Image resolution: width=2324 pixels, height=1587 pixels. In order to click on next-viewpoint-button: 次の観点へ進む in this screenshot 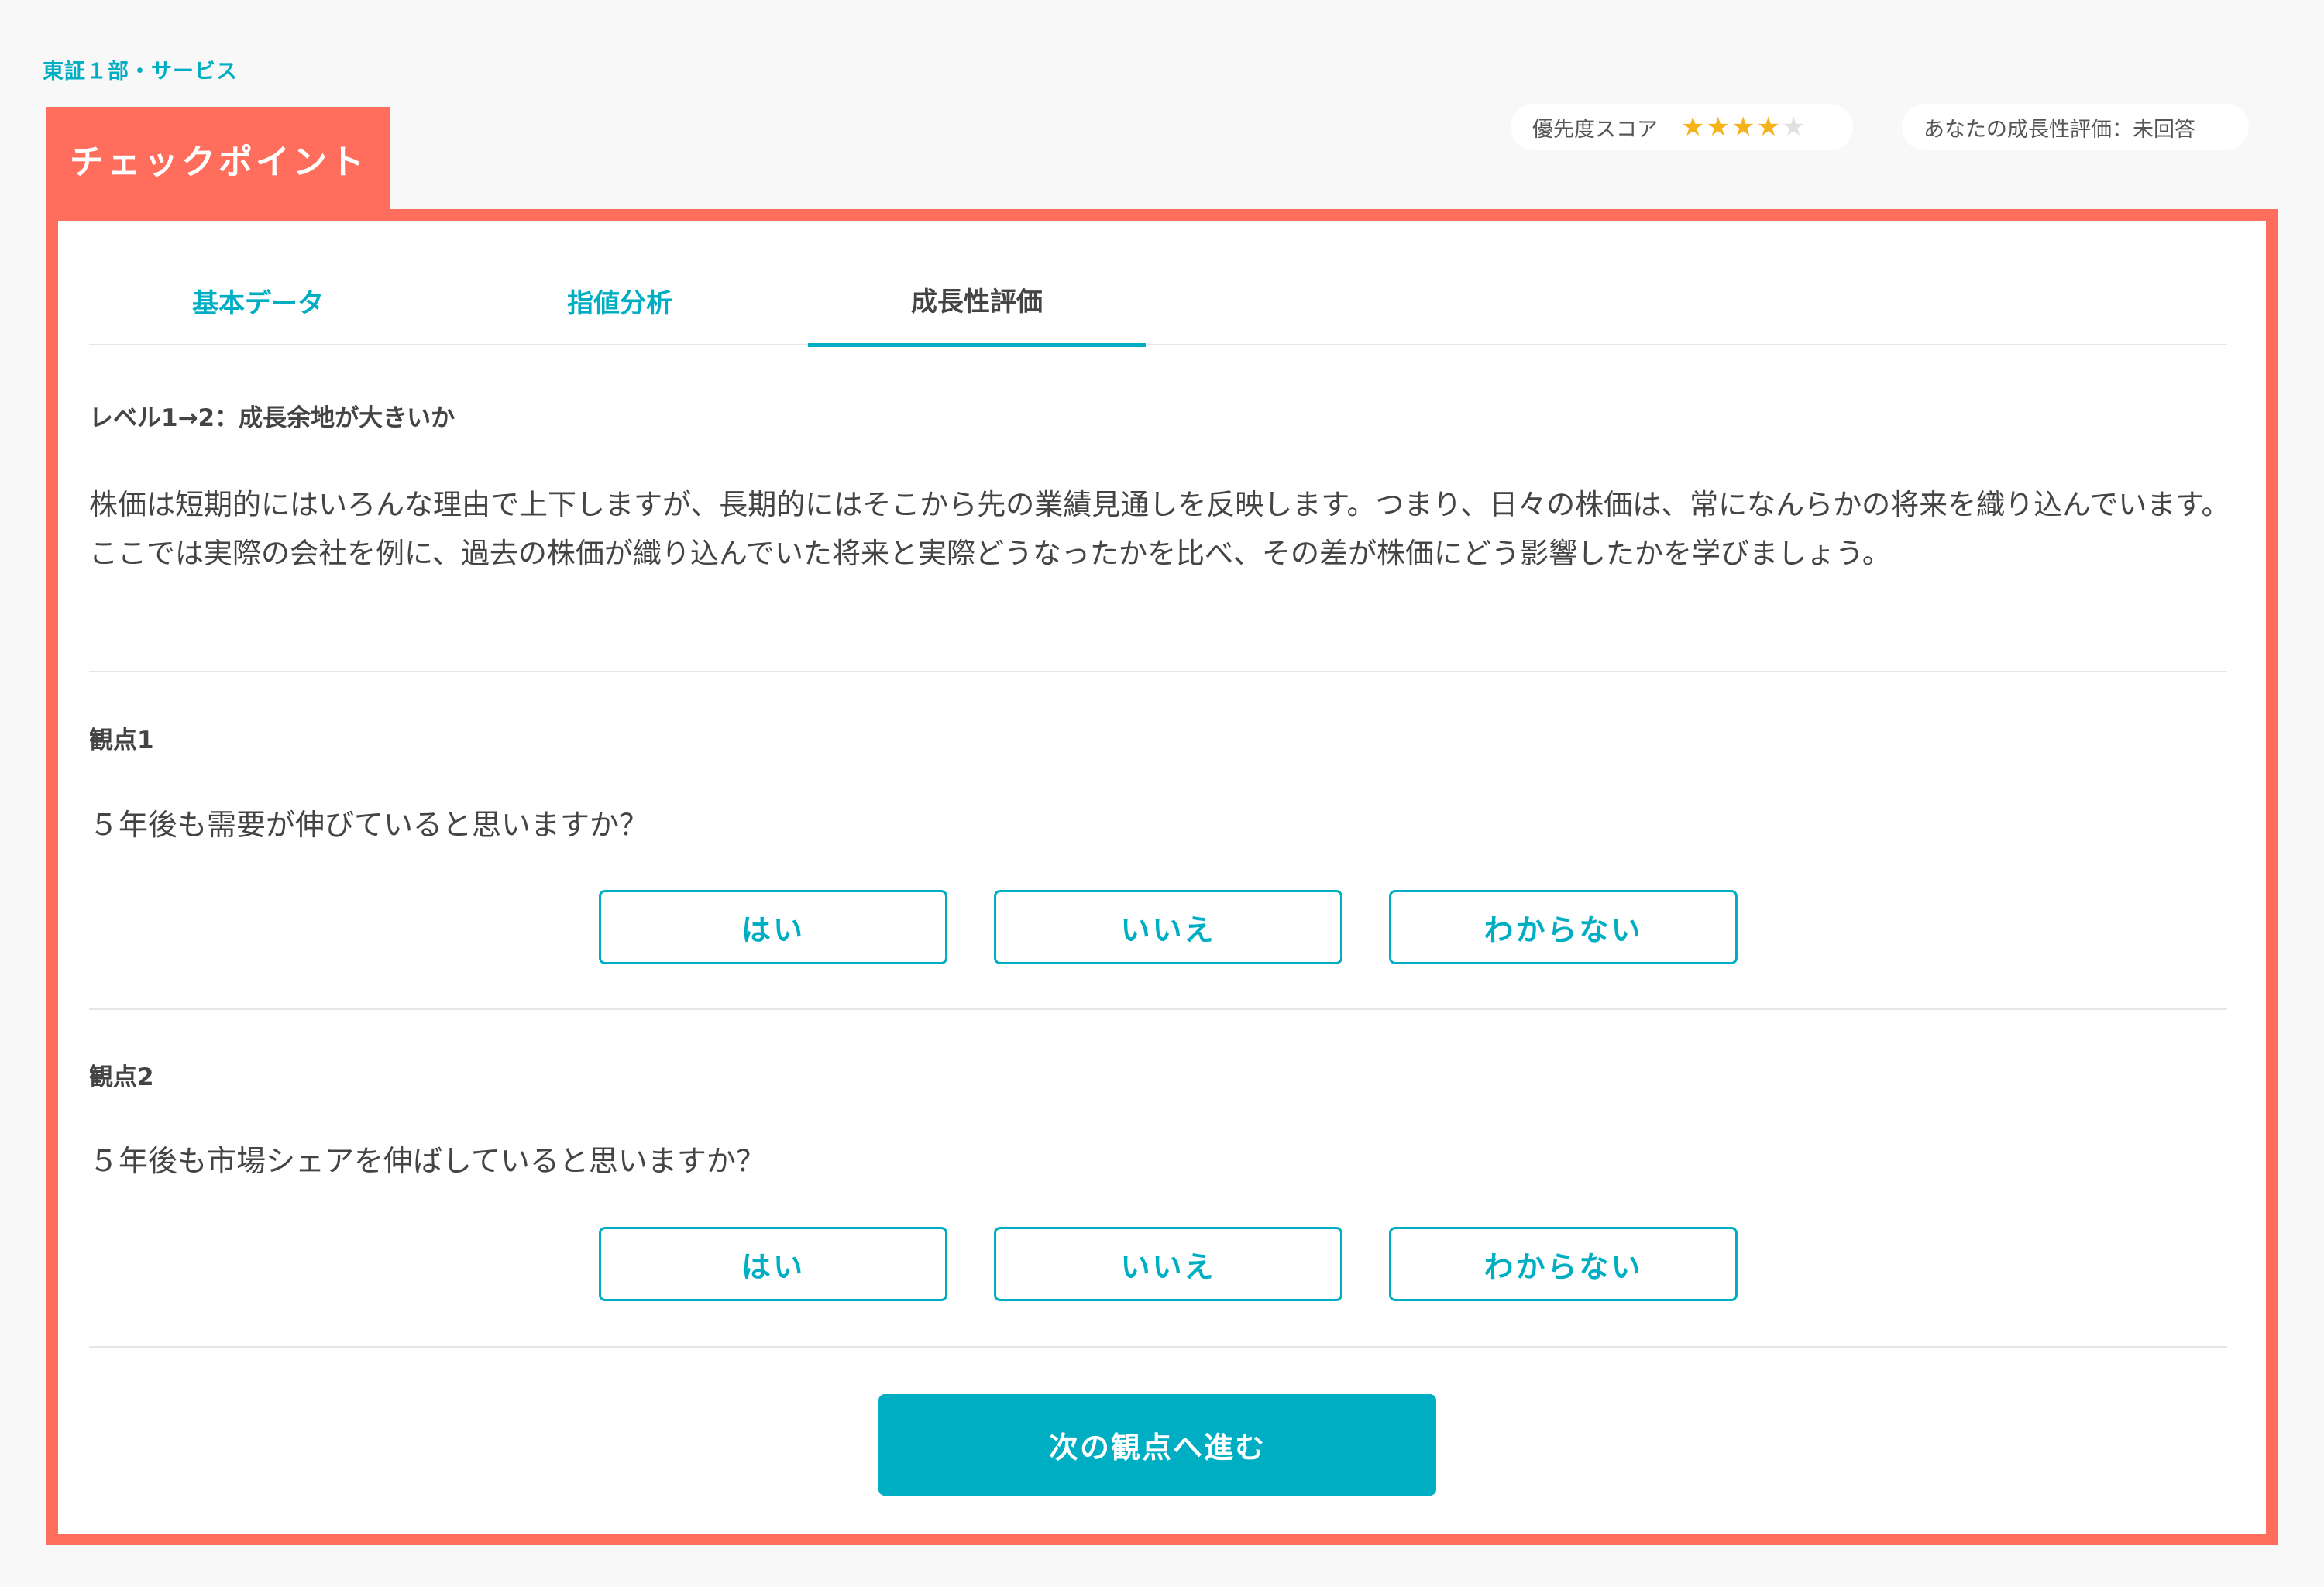, I will do `click(1157, 1445)`.